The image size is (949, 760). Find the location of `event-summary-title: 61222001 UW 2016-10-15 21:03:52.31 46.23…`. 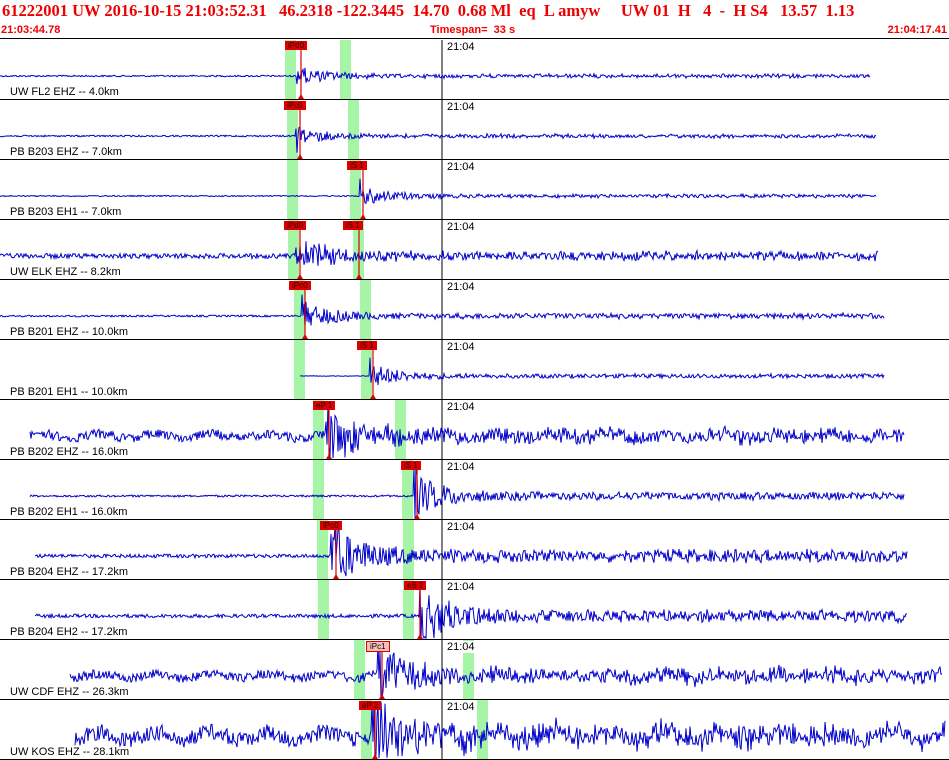

event-summary-title: 61222001 UW 2016-10-15 21:03:52.31 46.23… is located at coordinates (428, 10).